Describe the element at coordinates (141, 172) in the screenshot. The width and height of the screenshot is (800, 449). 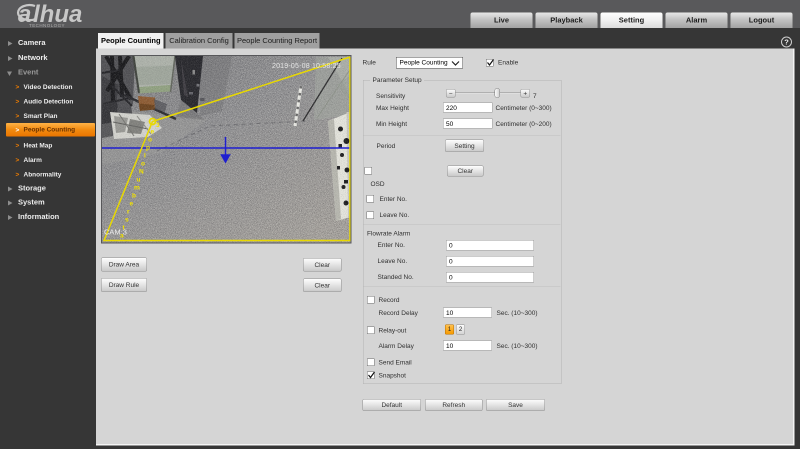
I see `svg-text: N` at that location.